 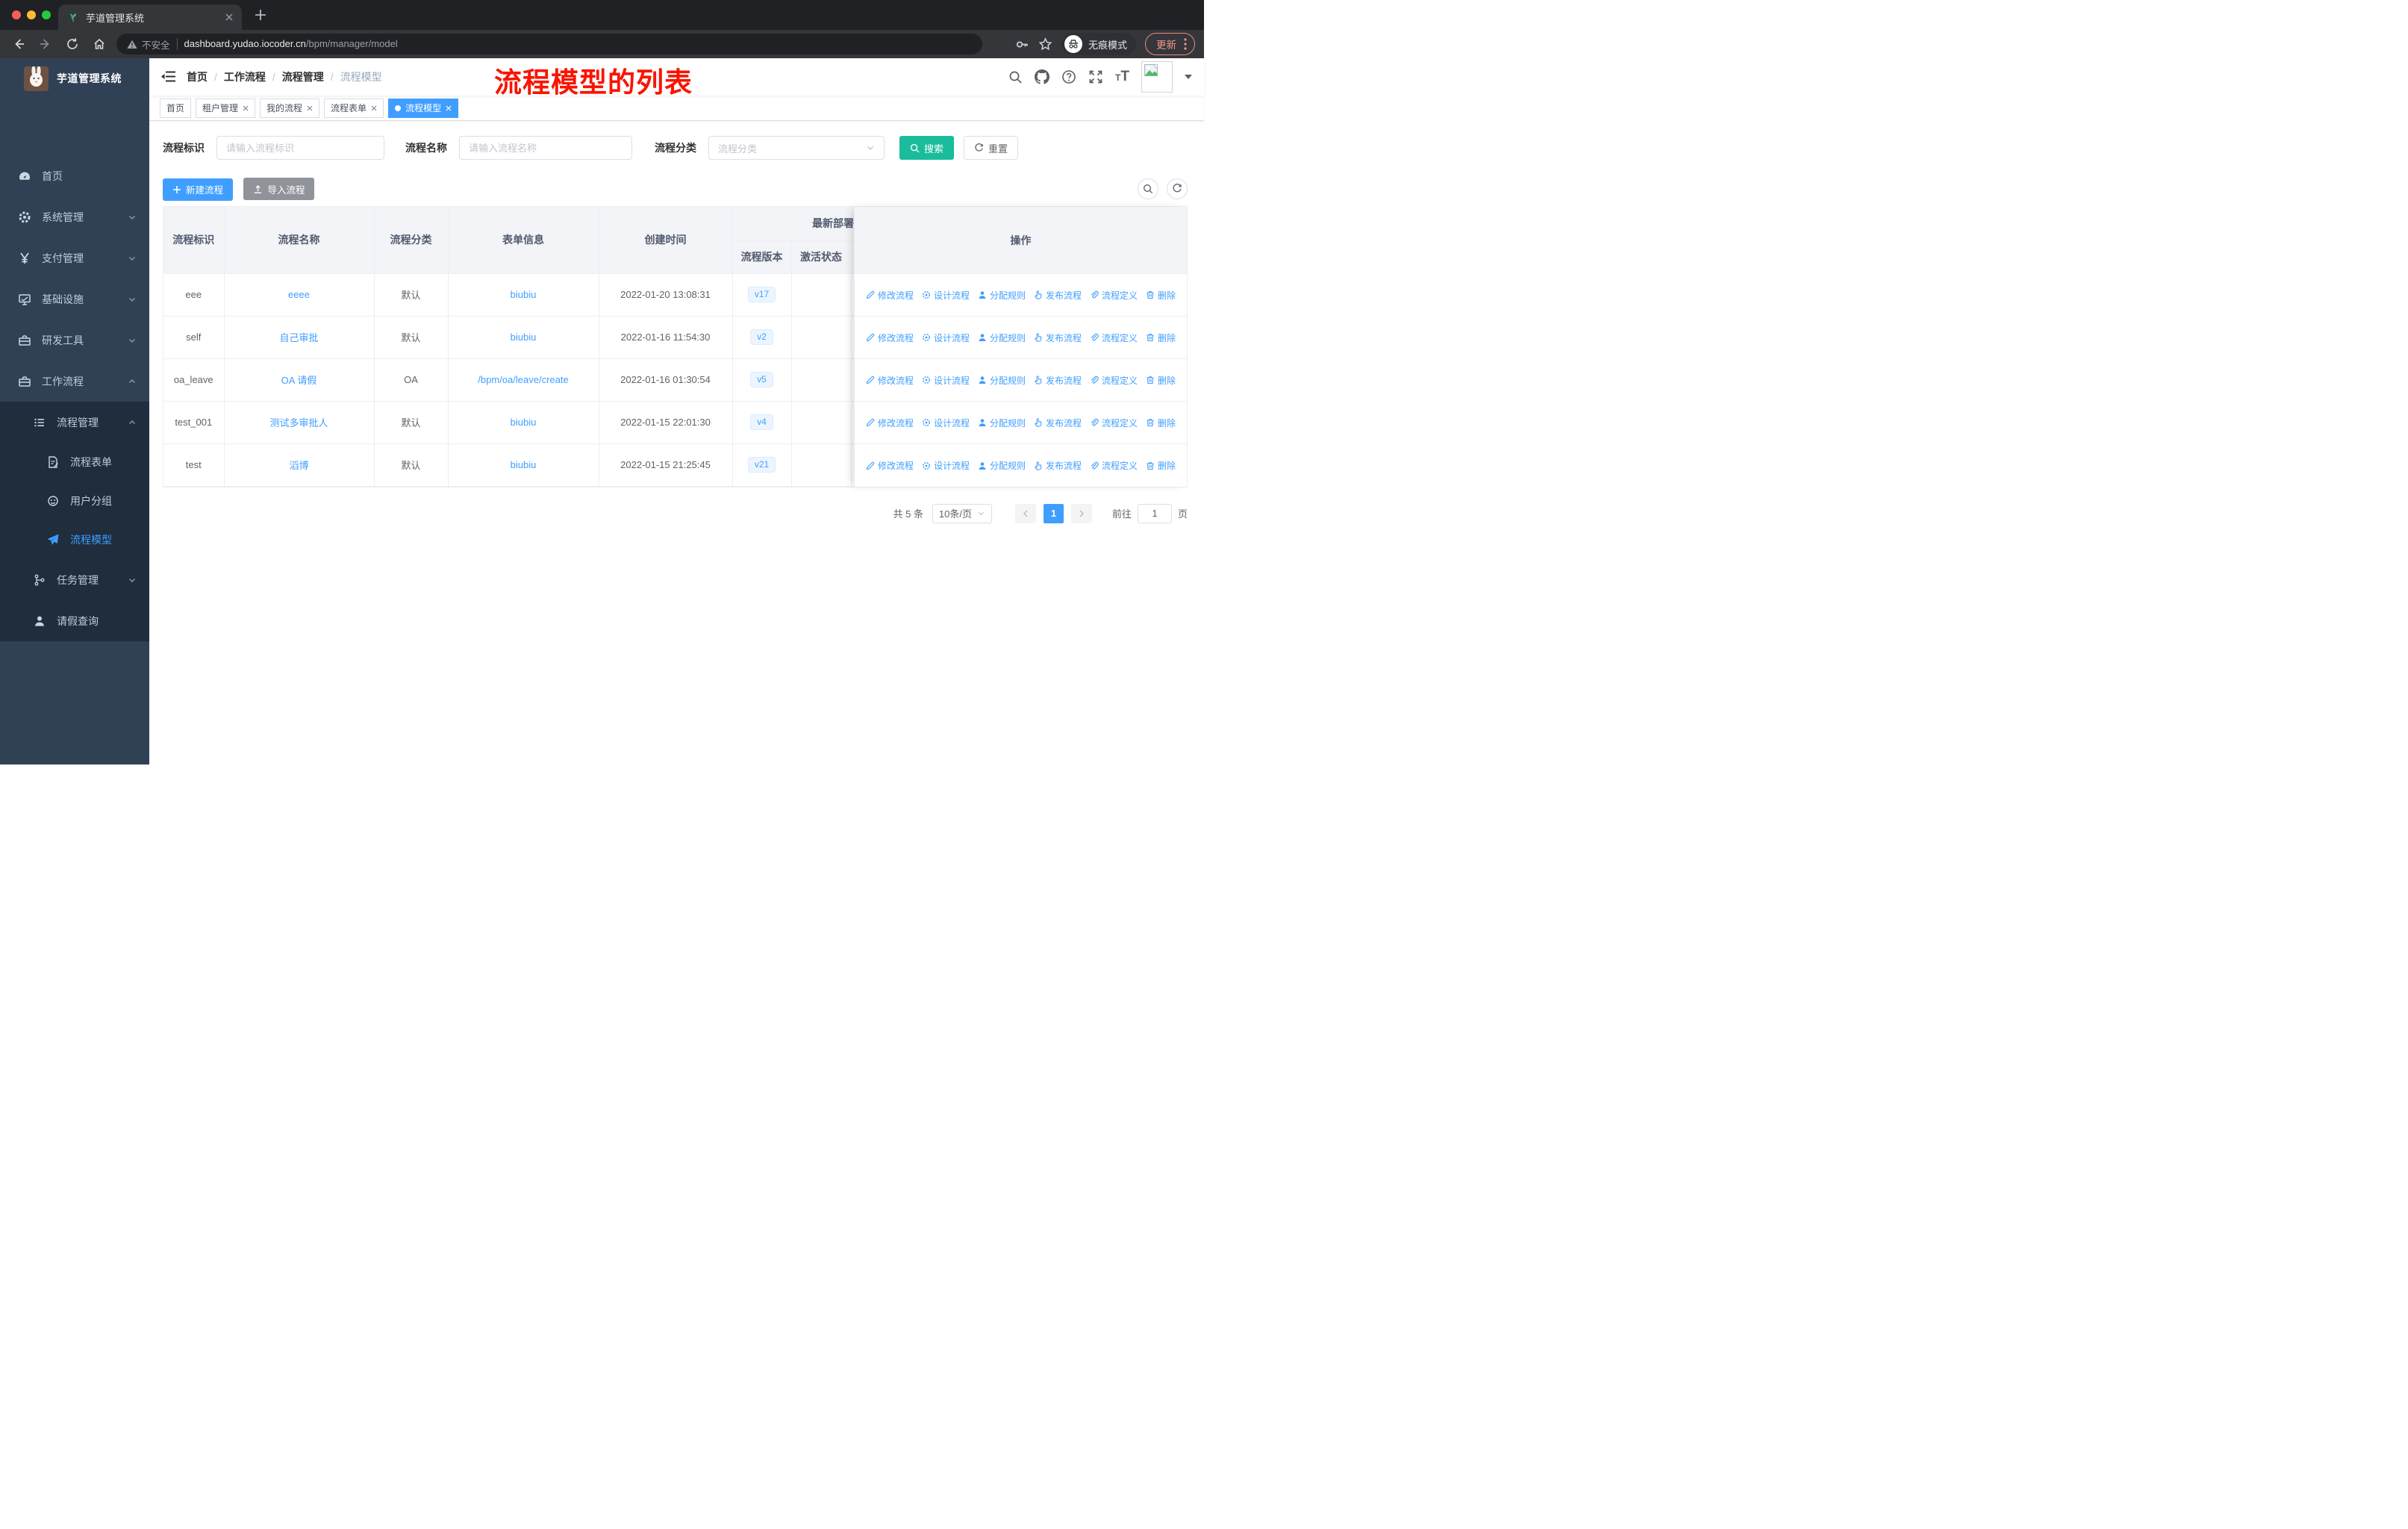 What do you see at coordinates (962, 513) in the screenshot?
I see `page-size-select: 10条/页` at bounding box center [962, 513].